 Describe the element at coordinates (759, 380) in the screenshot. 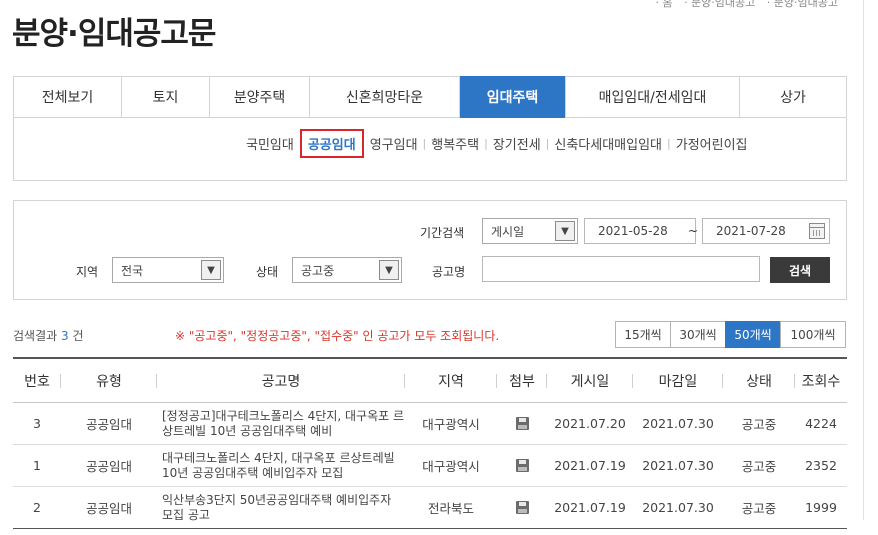

I see `col-header-status: 상태` at that location.